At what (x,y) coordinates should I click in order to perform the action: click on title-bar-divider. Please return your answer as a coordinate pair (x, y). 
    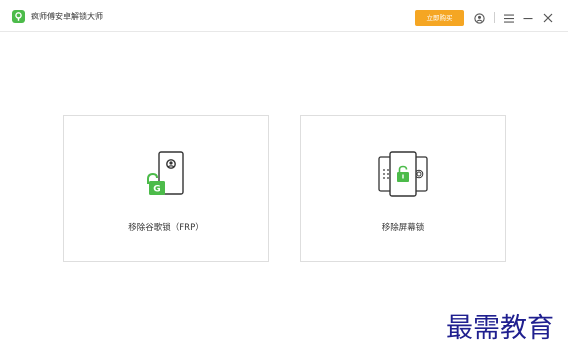
    Looking at the image, I should click on (494, 17).